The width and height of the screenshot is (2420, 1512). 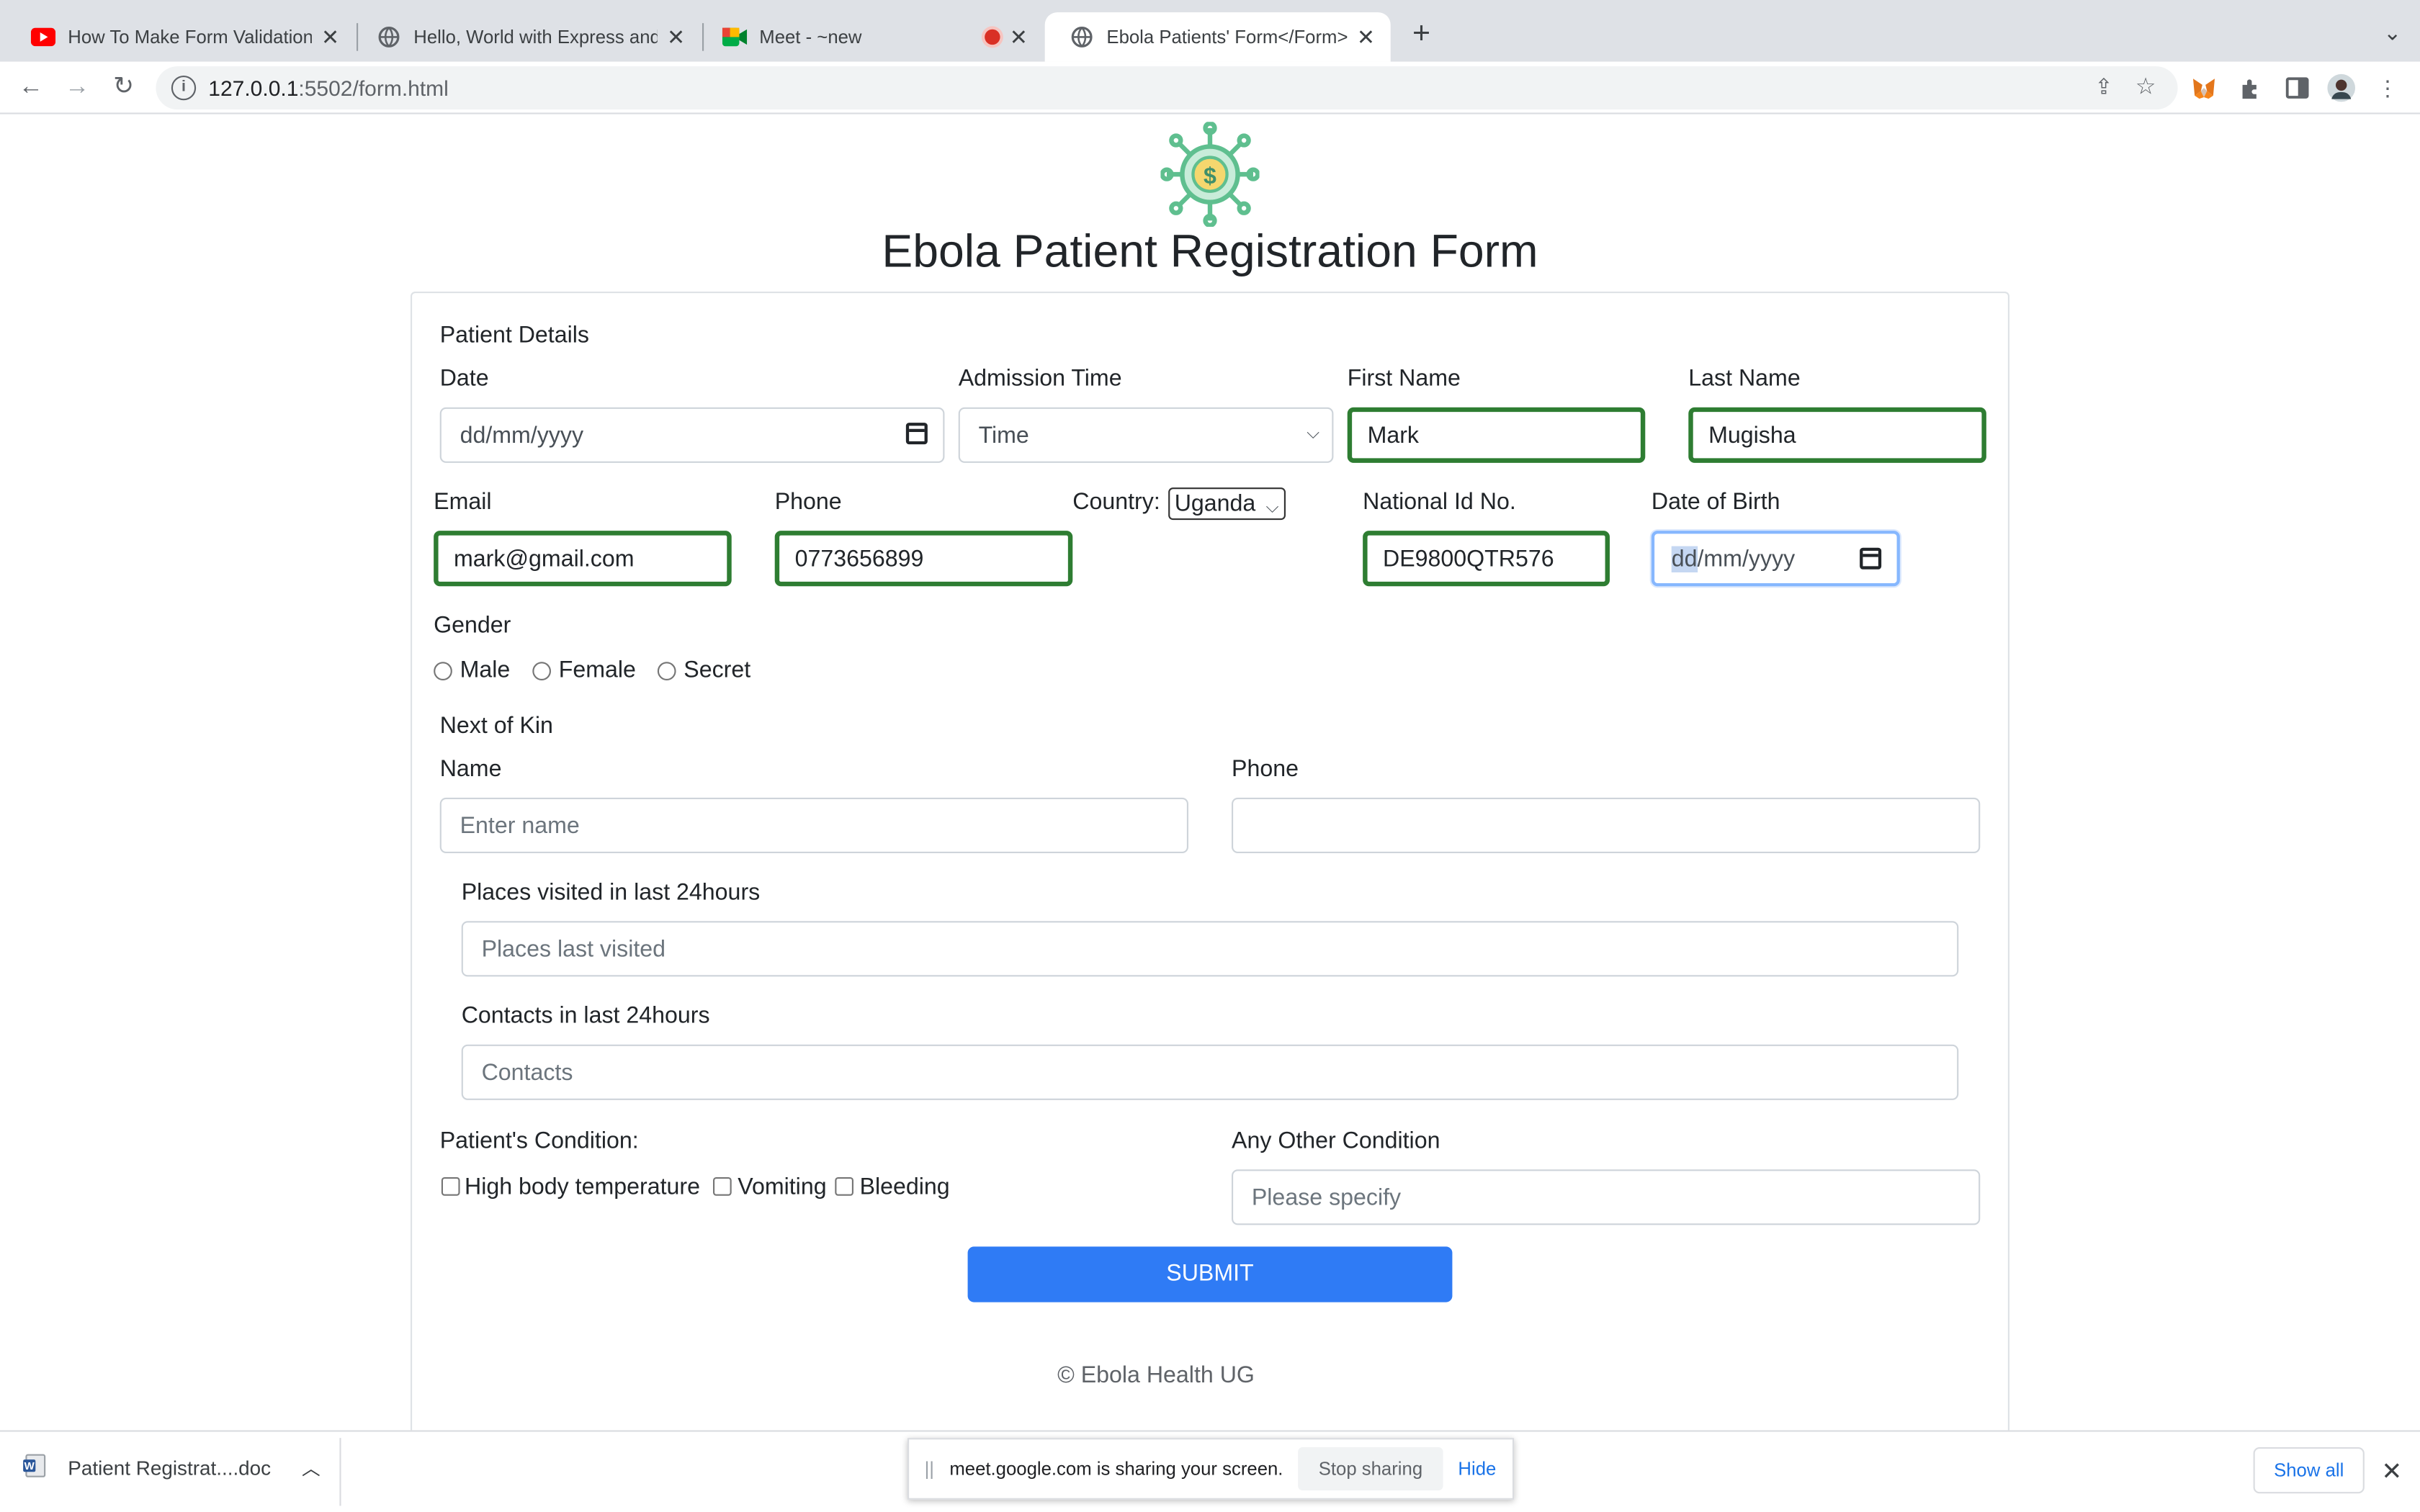 I want to click on tab-ebola-form: Ebola Patients' Form</Form> ✕, so click(x=1217, y=37).